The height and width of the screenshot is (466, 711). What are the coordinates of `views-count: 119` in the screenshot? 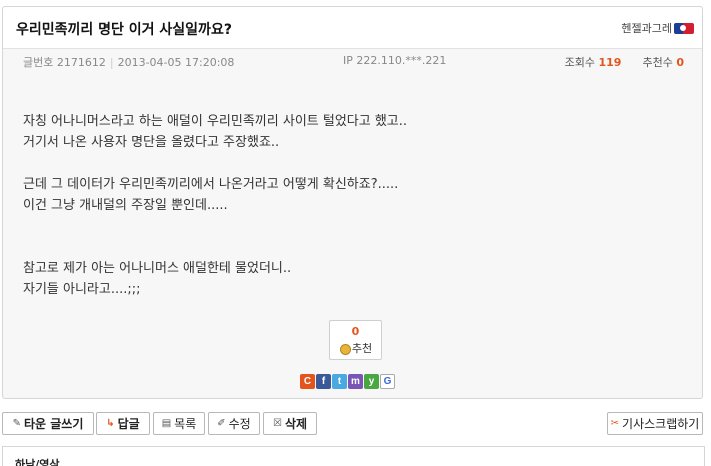 It's located at (610, 62).